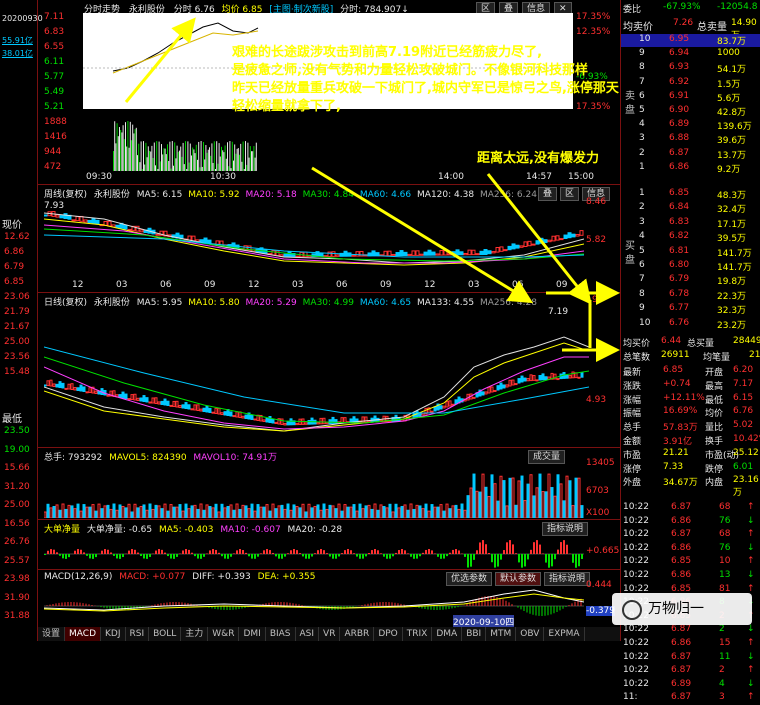 The width and height of the screenshot is (760, 705). What do you see at coordinates (690, 194) in the screenshot?
I see `buy-order-row: 16.8548.3万` at bounding box center [690, 194].